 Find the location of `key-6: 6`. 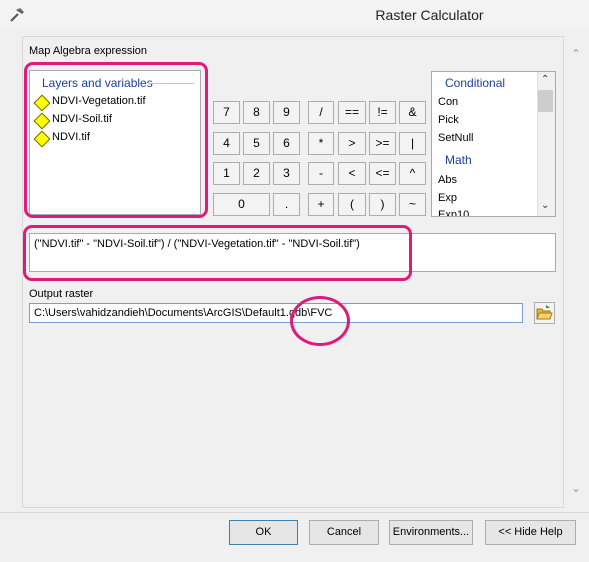

key-6: 6 is located at coordinates (286, 143).